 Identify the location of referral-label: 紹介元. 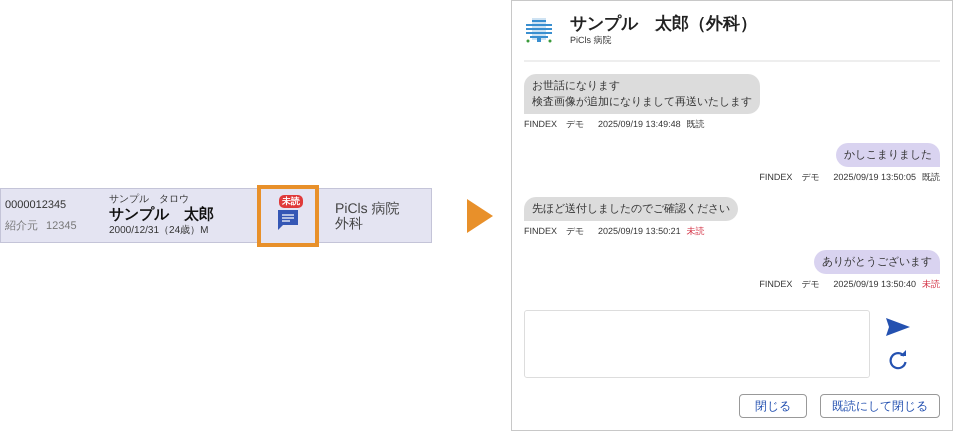
(21, 226).